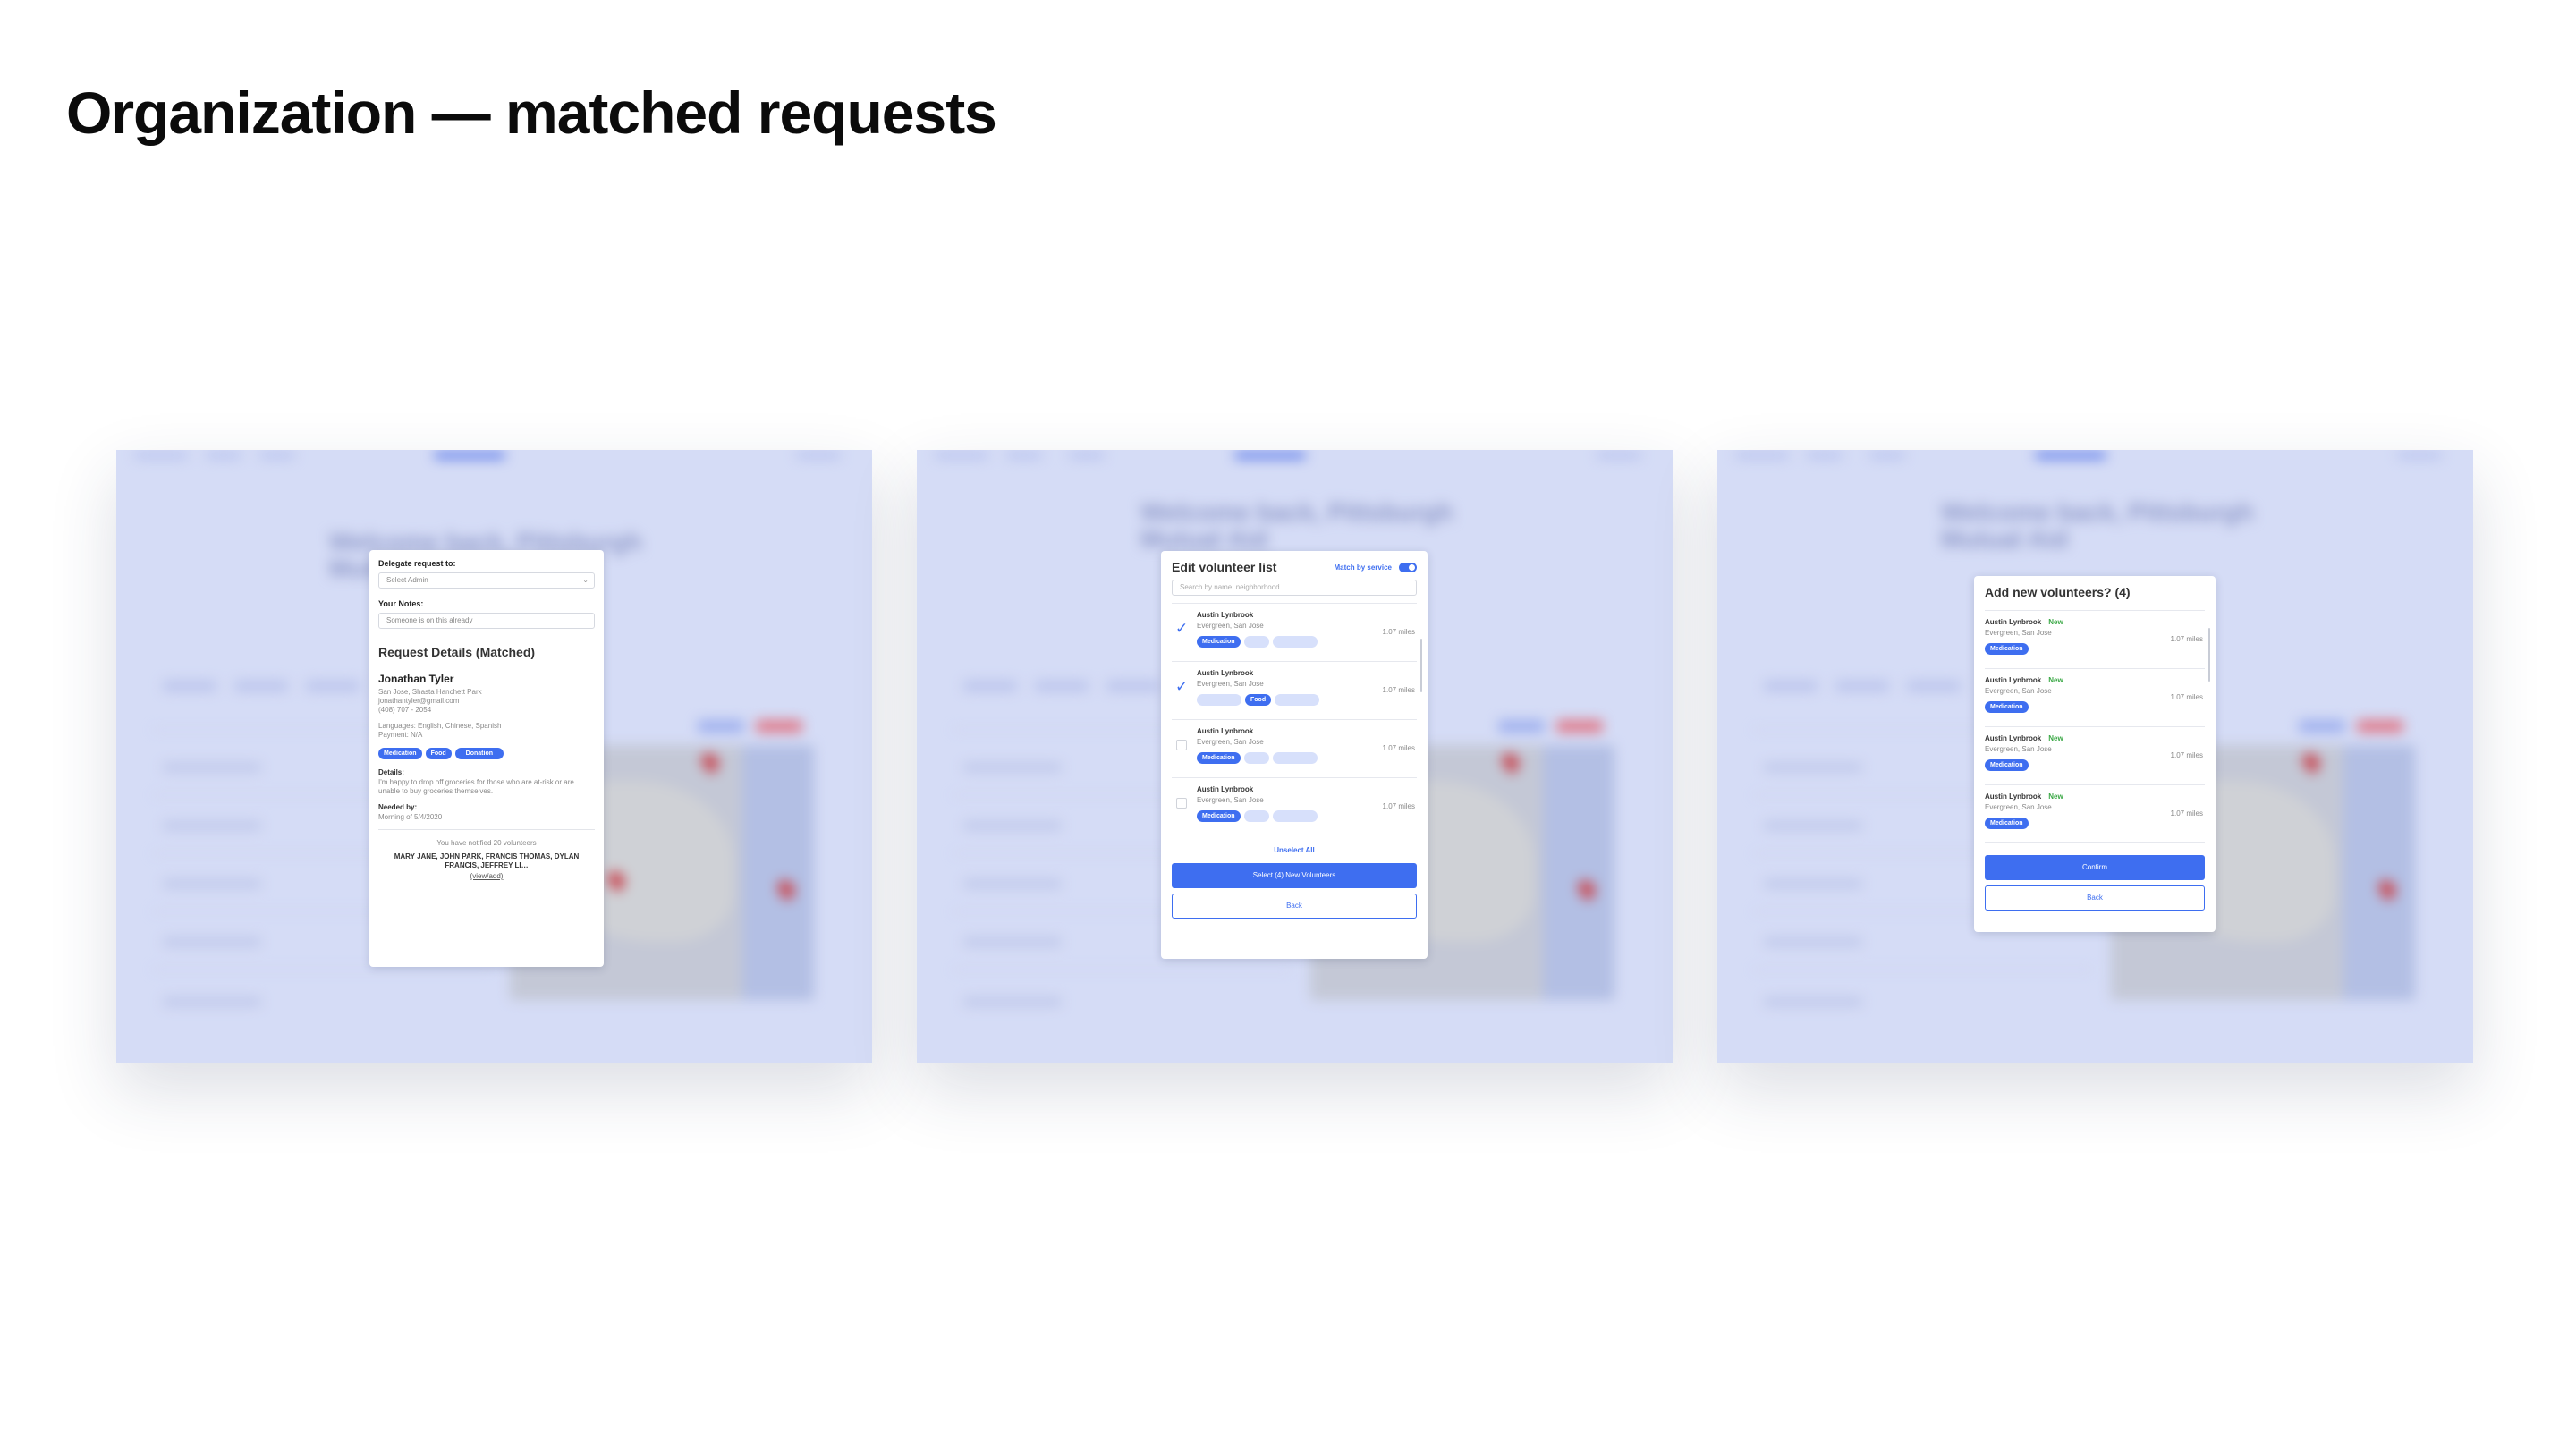  I want to click on page-title: Organization — matched requests, so click(531, 113).